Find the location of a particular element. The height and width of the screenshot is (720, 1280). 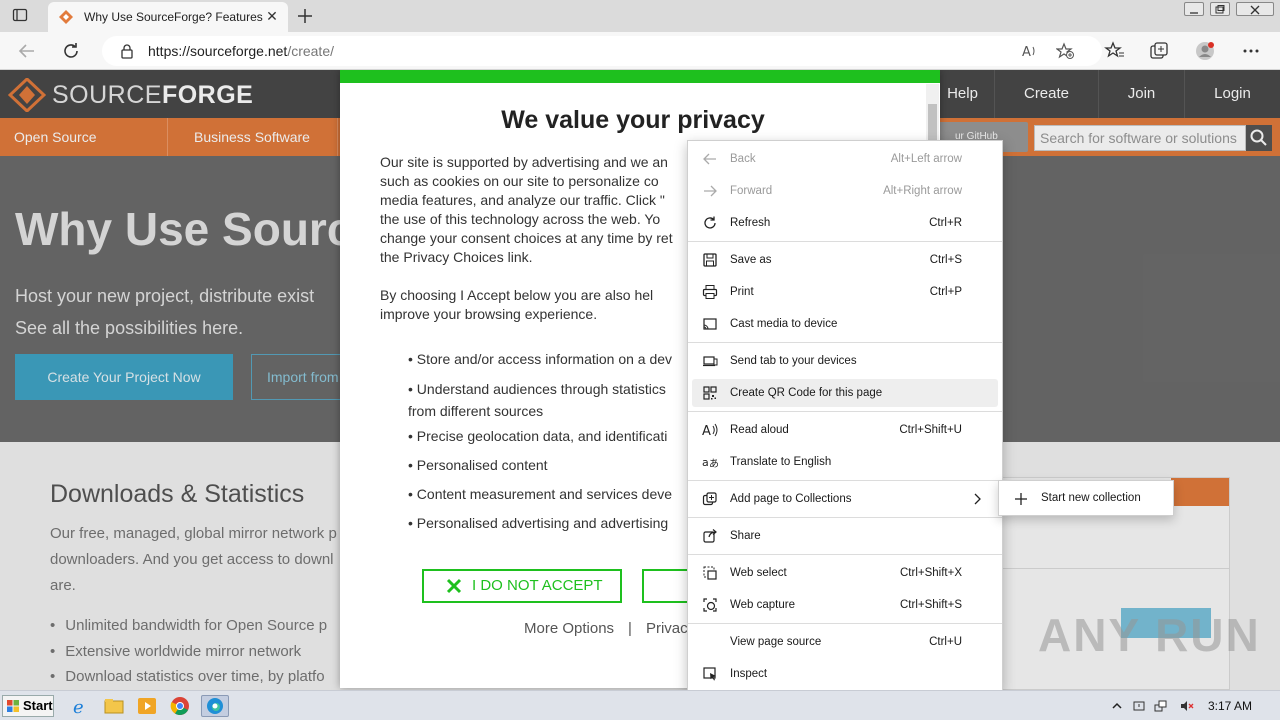

more-options-icon is located at coordinates (1251, 51).